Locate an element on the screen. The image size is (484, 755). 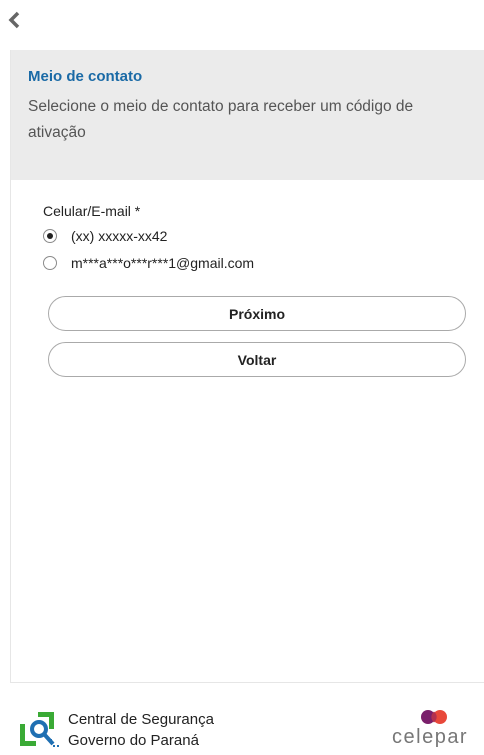
next-button: Próximo is located at coordinates (257, 313).